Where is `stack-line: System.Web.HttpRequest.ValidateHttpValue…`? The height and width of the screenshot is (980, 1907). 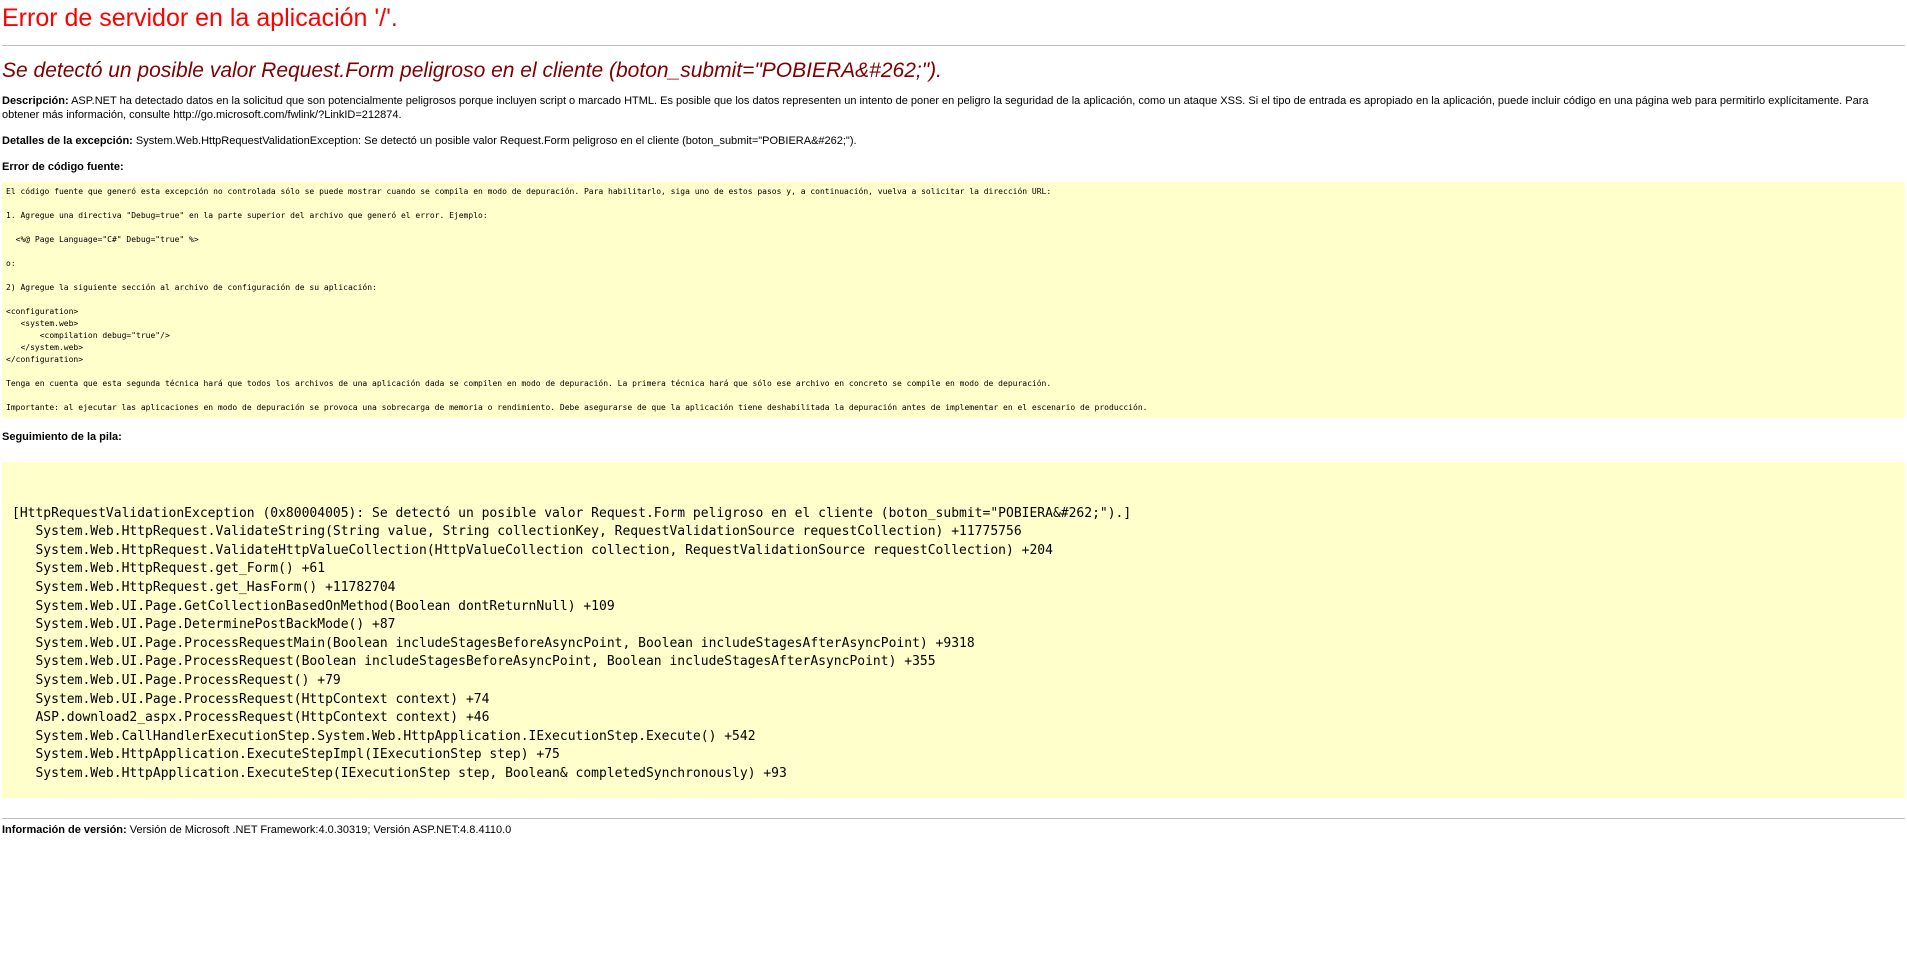 stack-line: System.Web.HttpRequest.ValidateHttpValue… is located at coordinates (544, 550).